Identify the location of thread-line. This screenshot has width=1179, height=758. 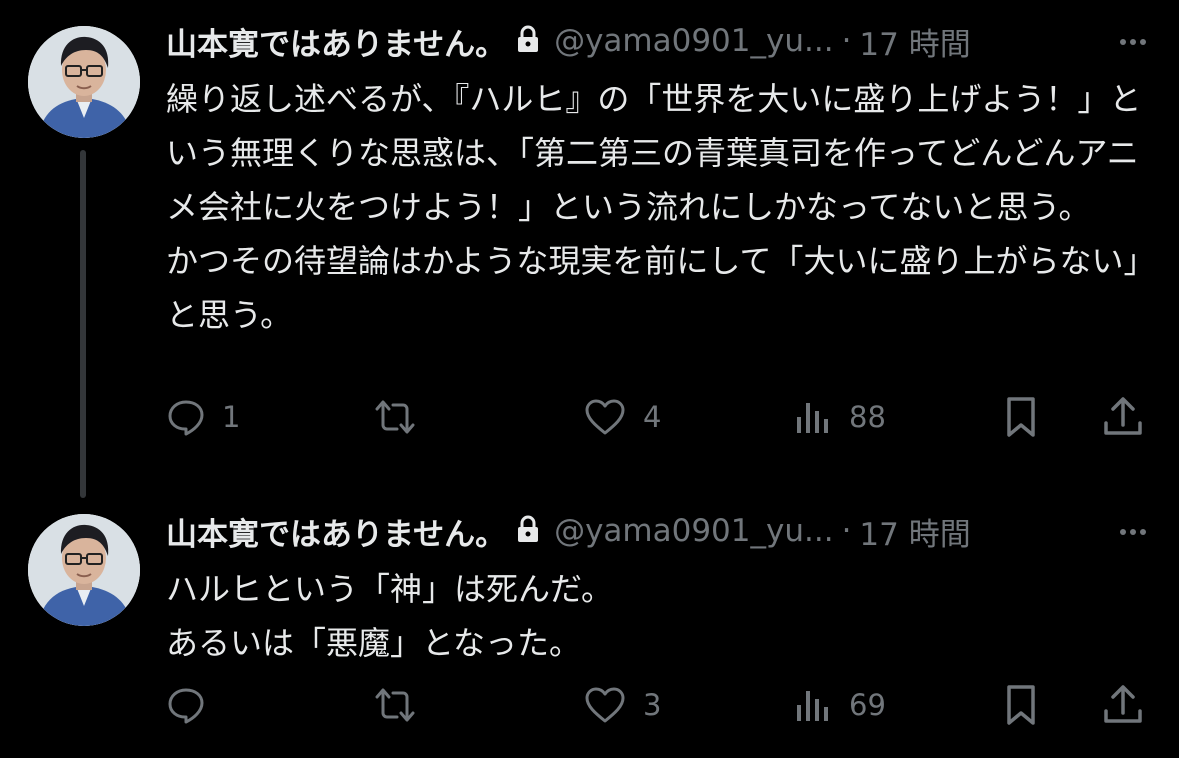
(83, 324).